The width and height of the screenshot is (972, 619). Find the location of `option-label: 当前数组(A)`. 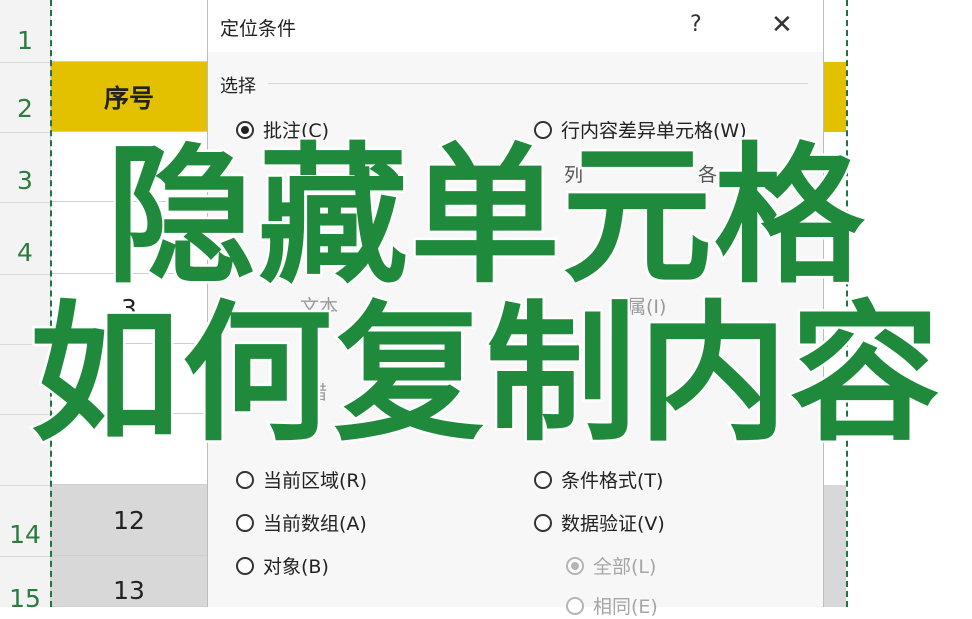

option-label: 当前数组(A) is located at coordinates (315, 524).